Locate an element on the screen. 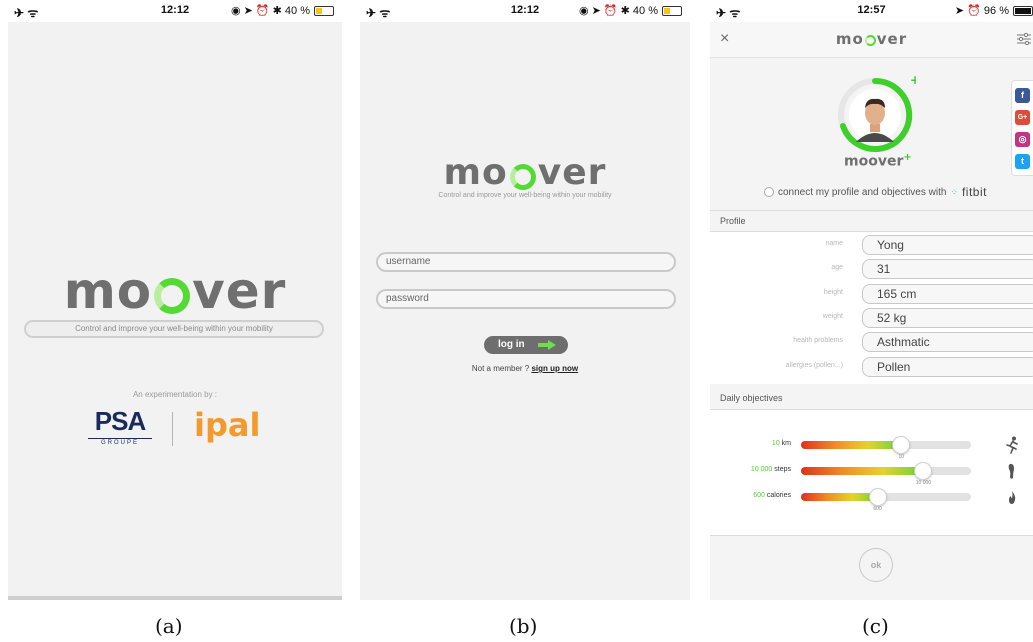 The width and height of the screenshot is (1033, 642). signup-prompt: Not a member ? sign up now is located at coordinates (525, 368).